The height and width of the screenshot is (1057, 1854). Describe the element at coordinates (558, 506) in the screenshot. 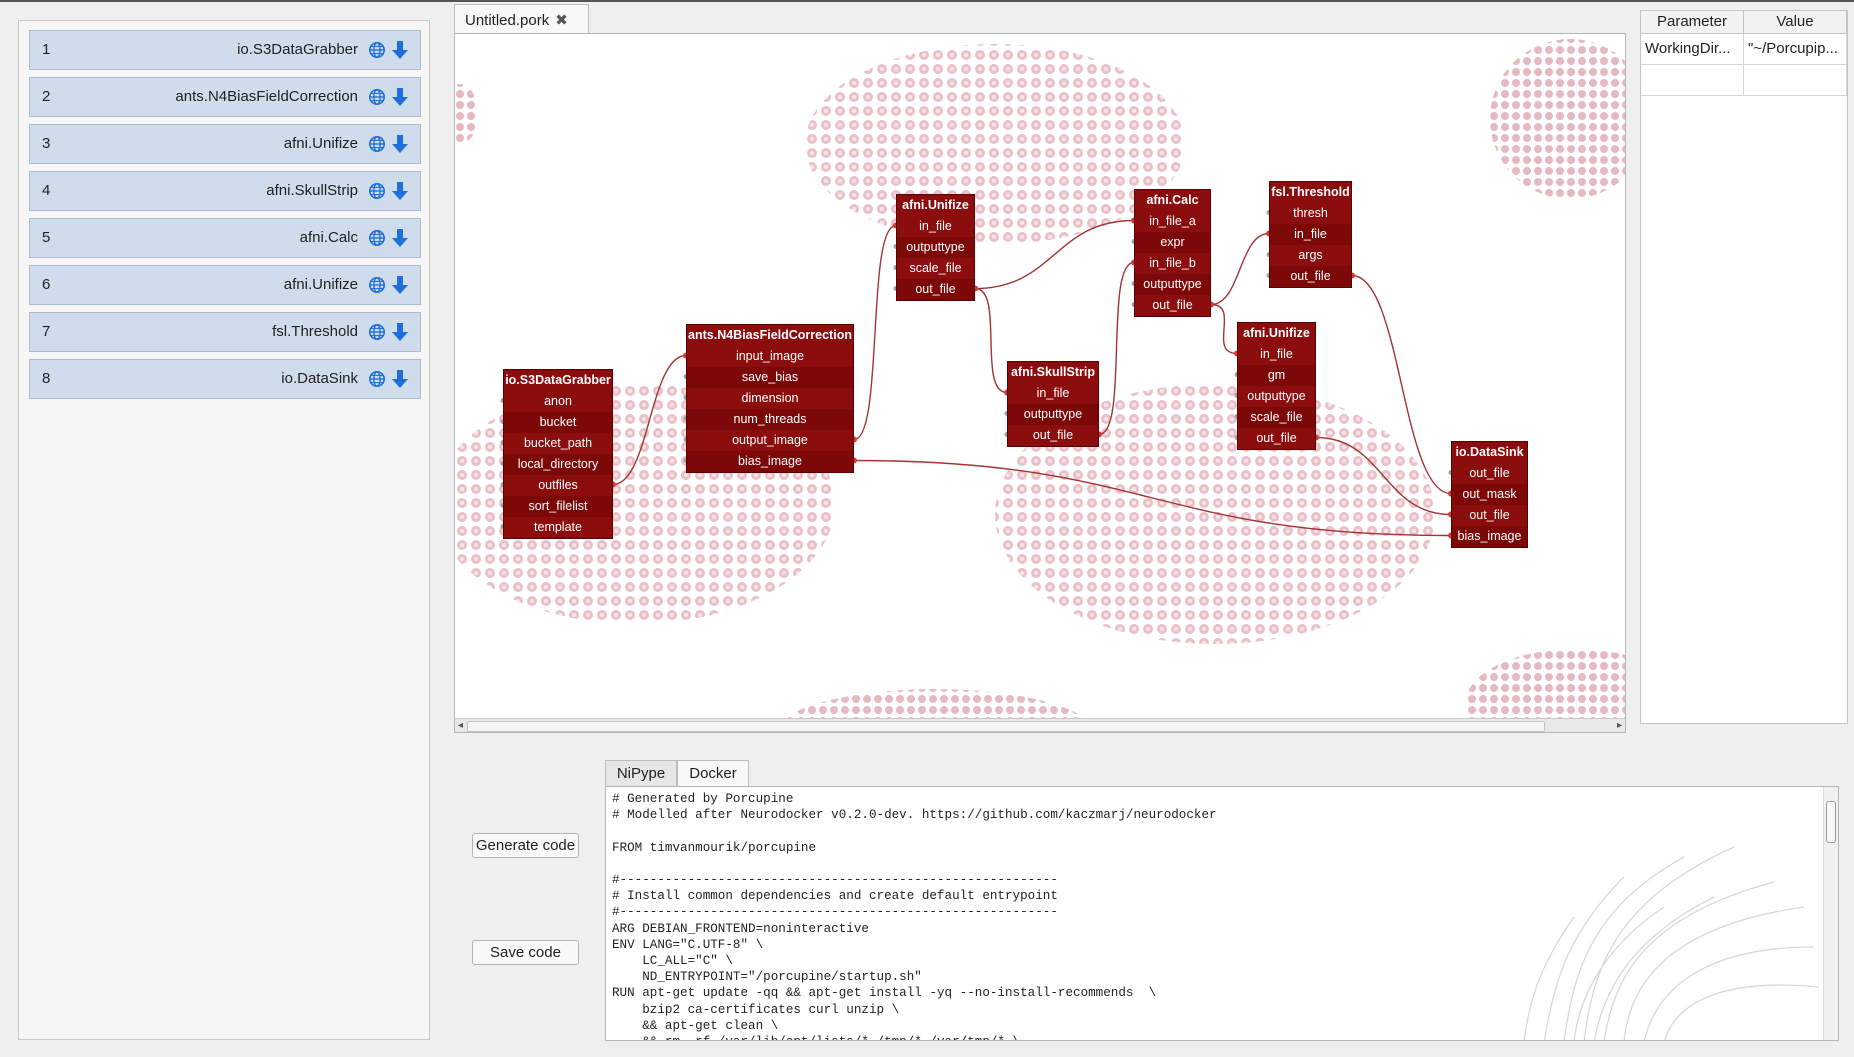

I see `node-port: sort_filelist` at that location.